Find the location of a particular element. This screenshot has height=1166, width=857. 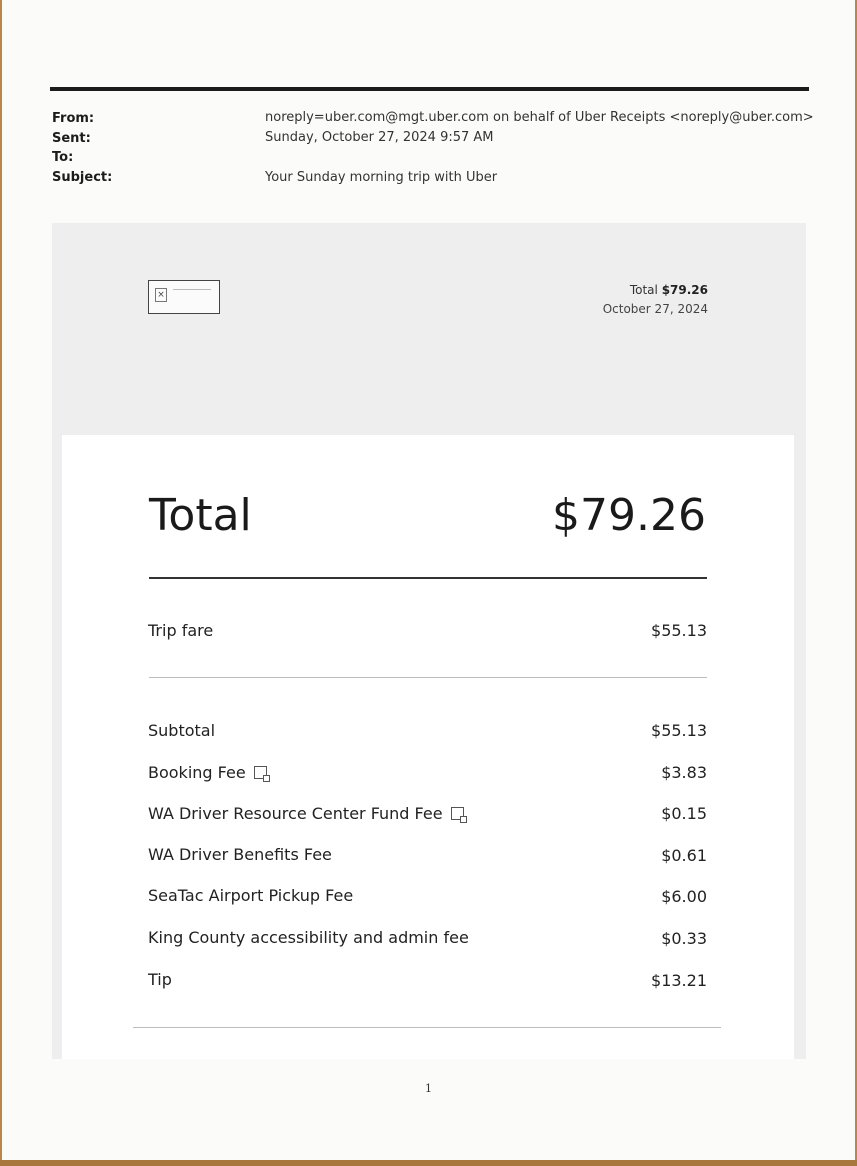

accessibility-fee-label: King County accessibility and admin fee is located at coordinates (308, 937).